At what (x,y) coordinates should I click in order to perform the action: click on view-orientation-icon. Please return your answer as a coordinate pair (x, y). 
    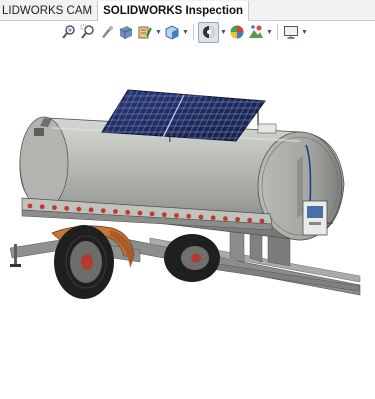
    Looking at the image, I should click on (172, 32).